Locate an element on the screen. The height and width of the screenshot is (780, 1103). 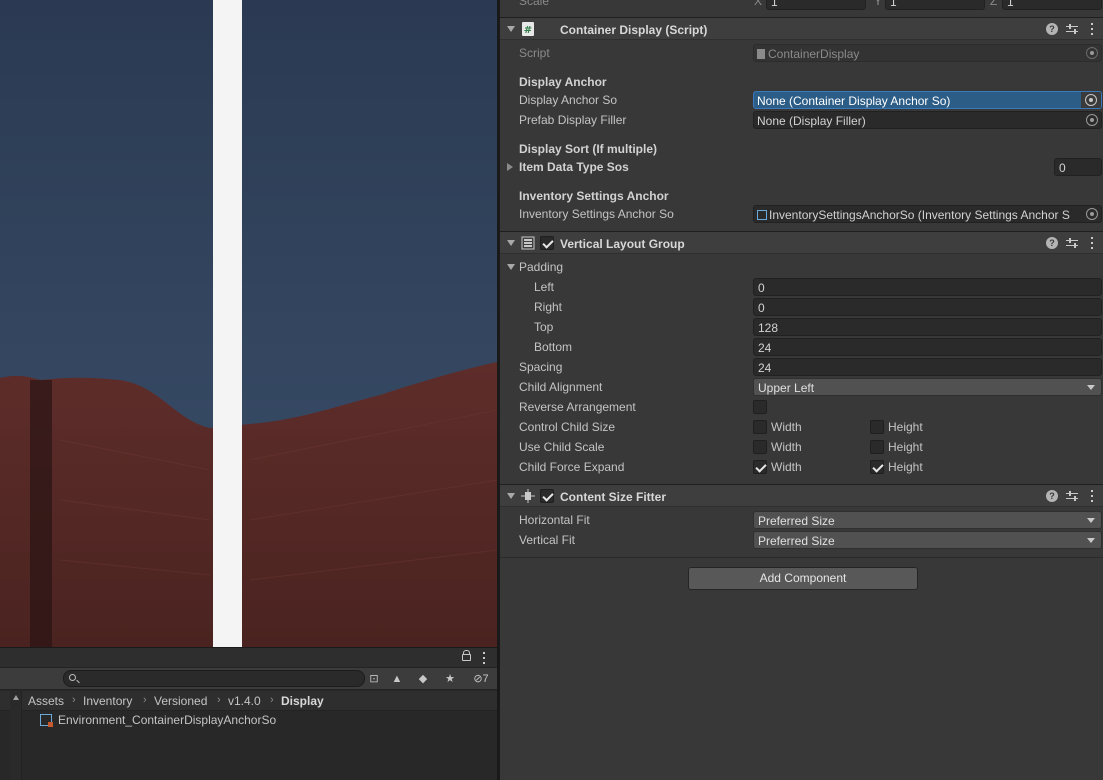
vertical-fit-dropdown: Preferred Size is located at coordinates (927, 540).